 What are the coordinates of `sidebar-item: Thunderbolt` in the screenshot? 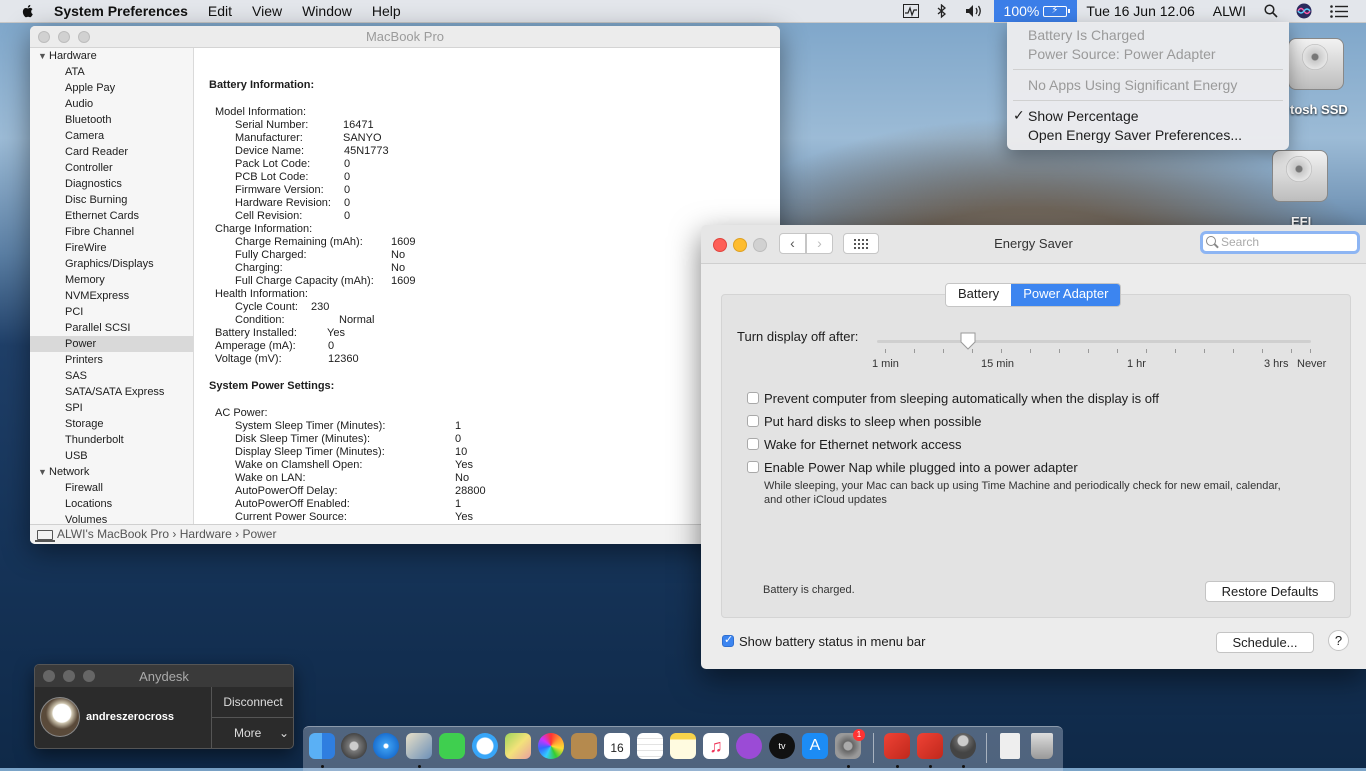 It's located at (111, 440).